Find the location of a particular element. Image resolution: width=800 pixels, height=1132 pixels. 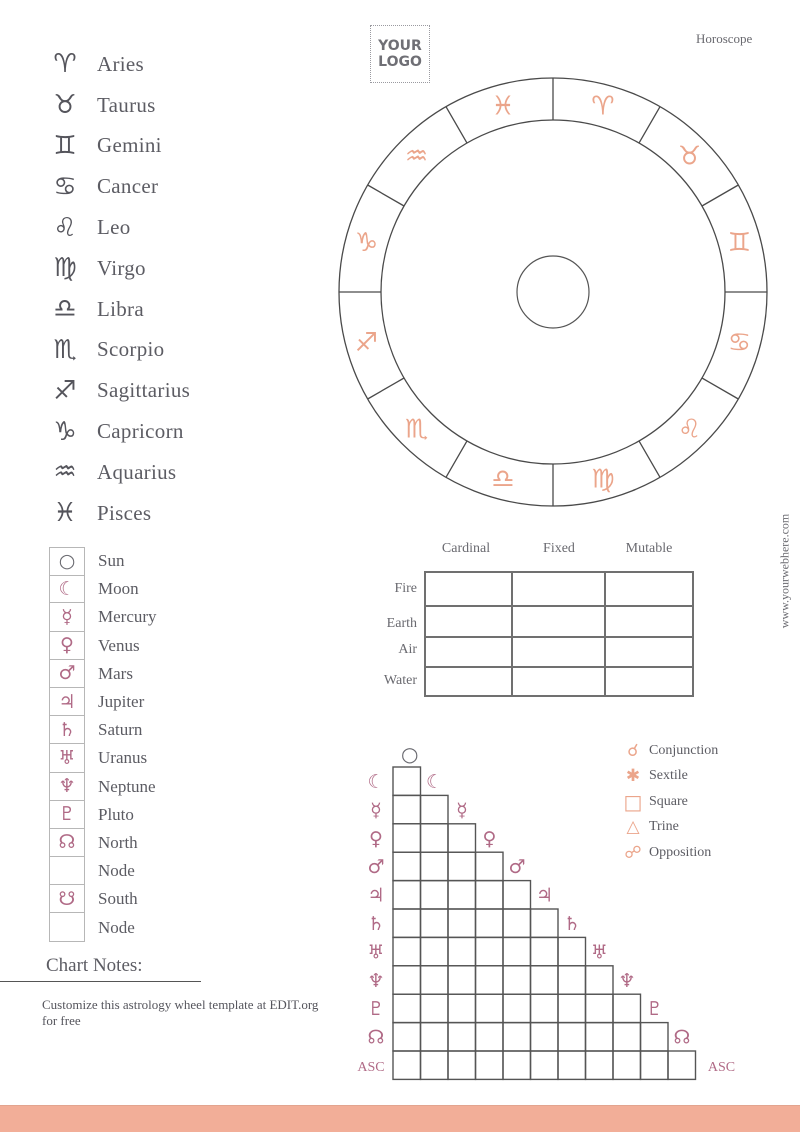

north-node-icon: ☊ is located at coordinates (376, 1038).